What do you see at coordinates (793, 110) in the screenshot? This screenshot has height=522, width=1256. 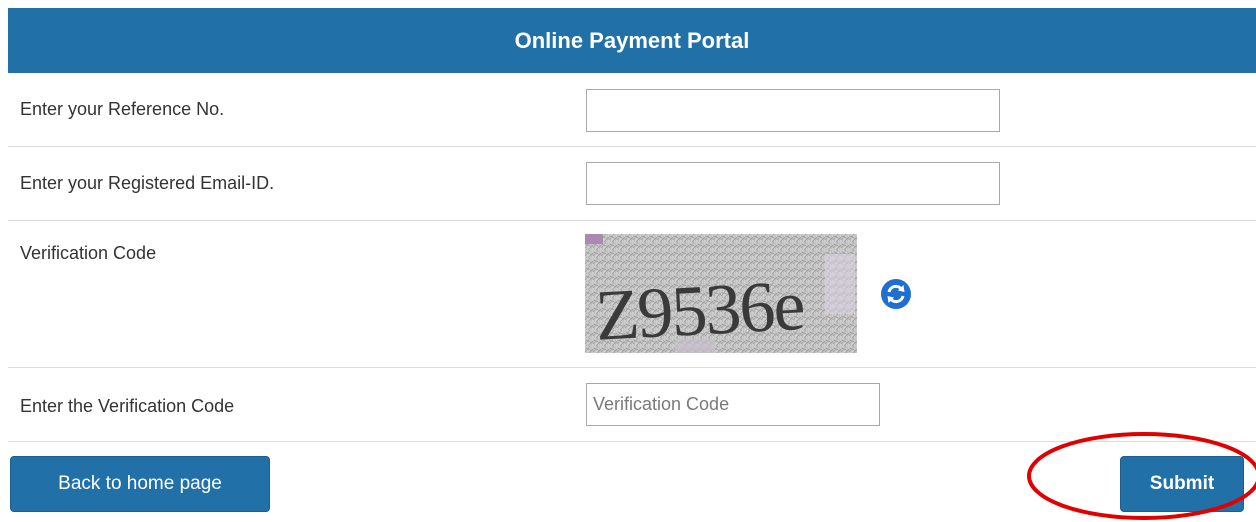 I see `reference-input` at bounding box center [793, 110].